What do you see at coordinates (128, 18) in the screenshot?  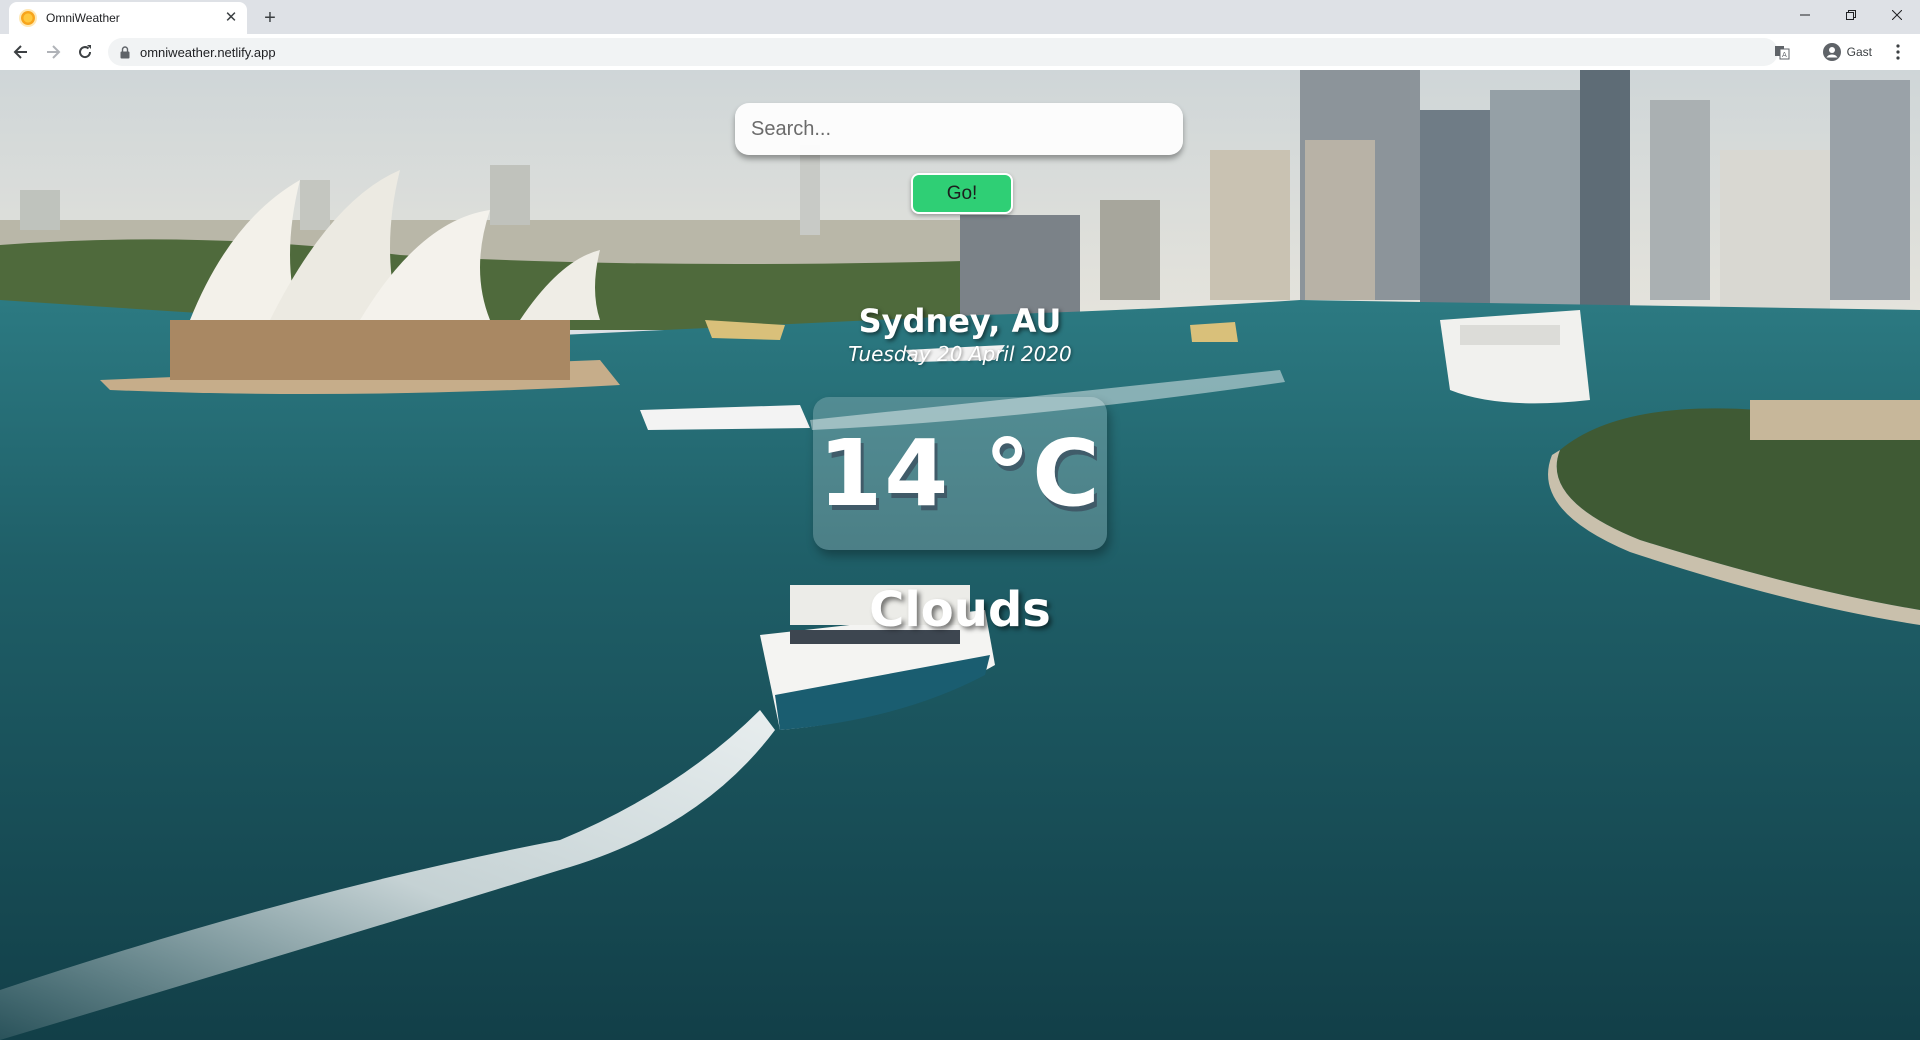 I see `browser-tab: OmniWeather ✕` at bounding box center [128, 18].